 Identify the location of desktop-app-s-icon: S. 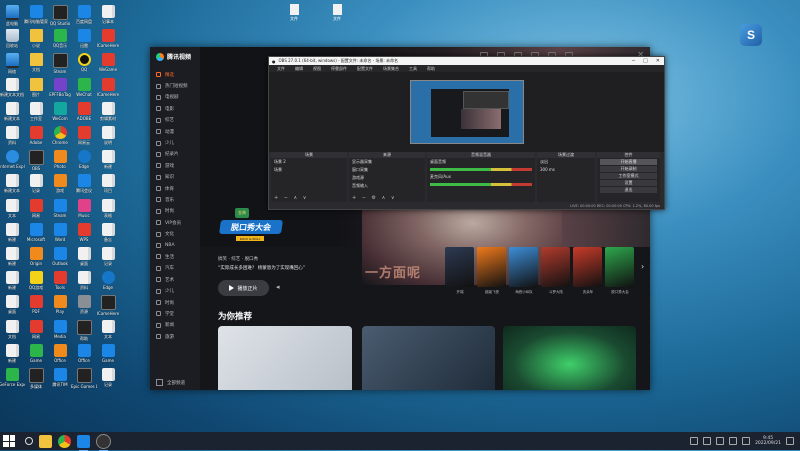
(751, 35).